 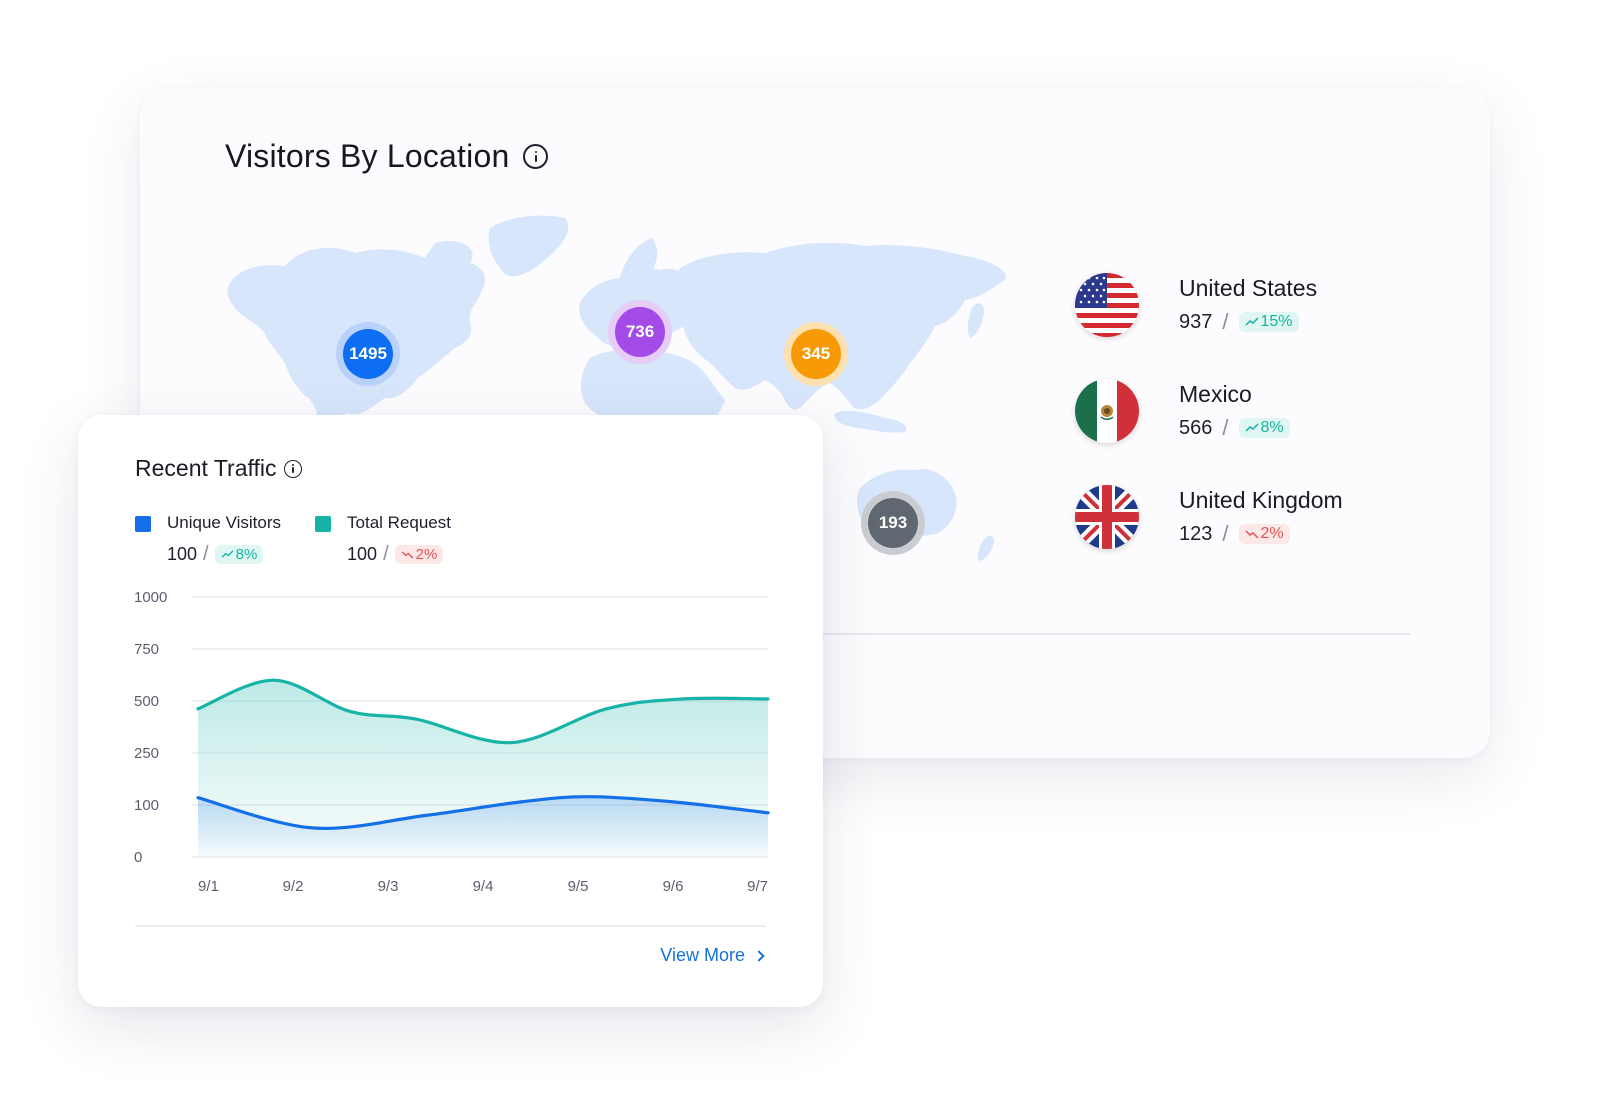 I want to click on marker-736-label: 736, so click(x=640, y=332).